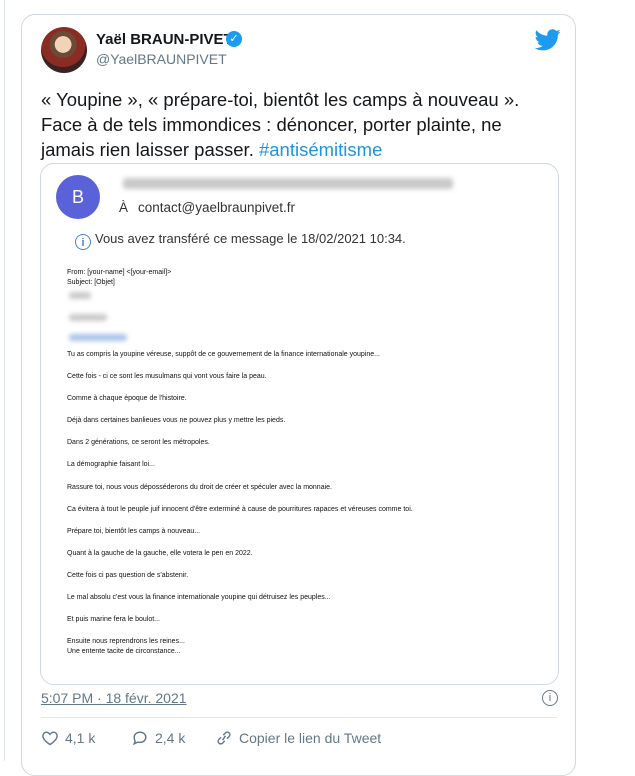 This screenshot has height=776, width=635. What do you see at coordinates (127, 399) in the screenshot?
I see `email-line: Comme à chaque époque de l'histoire.` at bounding box center [127, 399].